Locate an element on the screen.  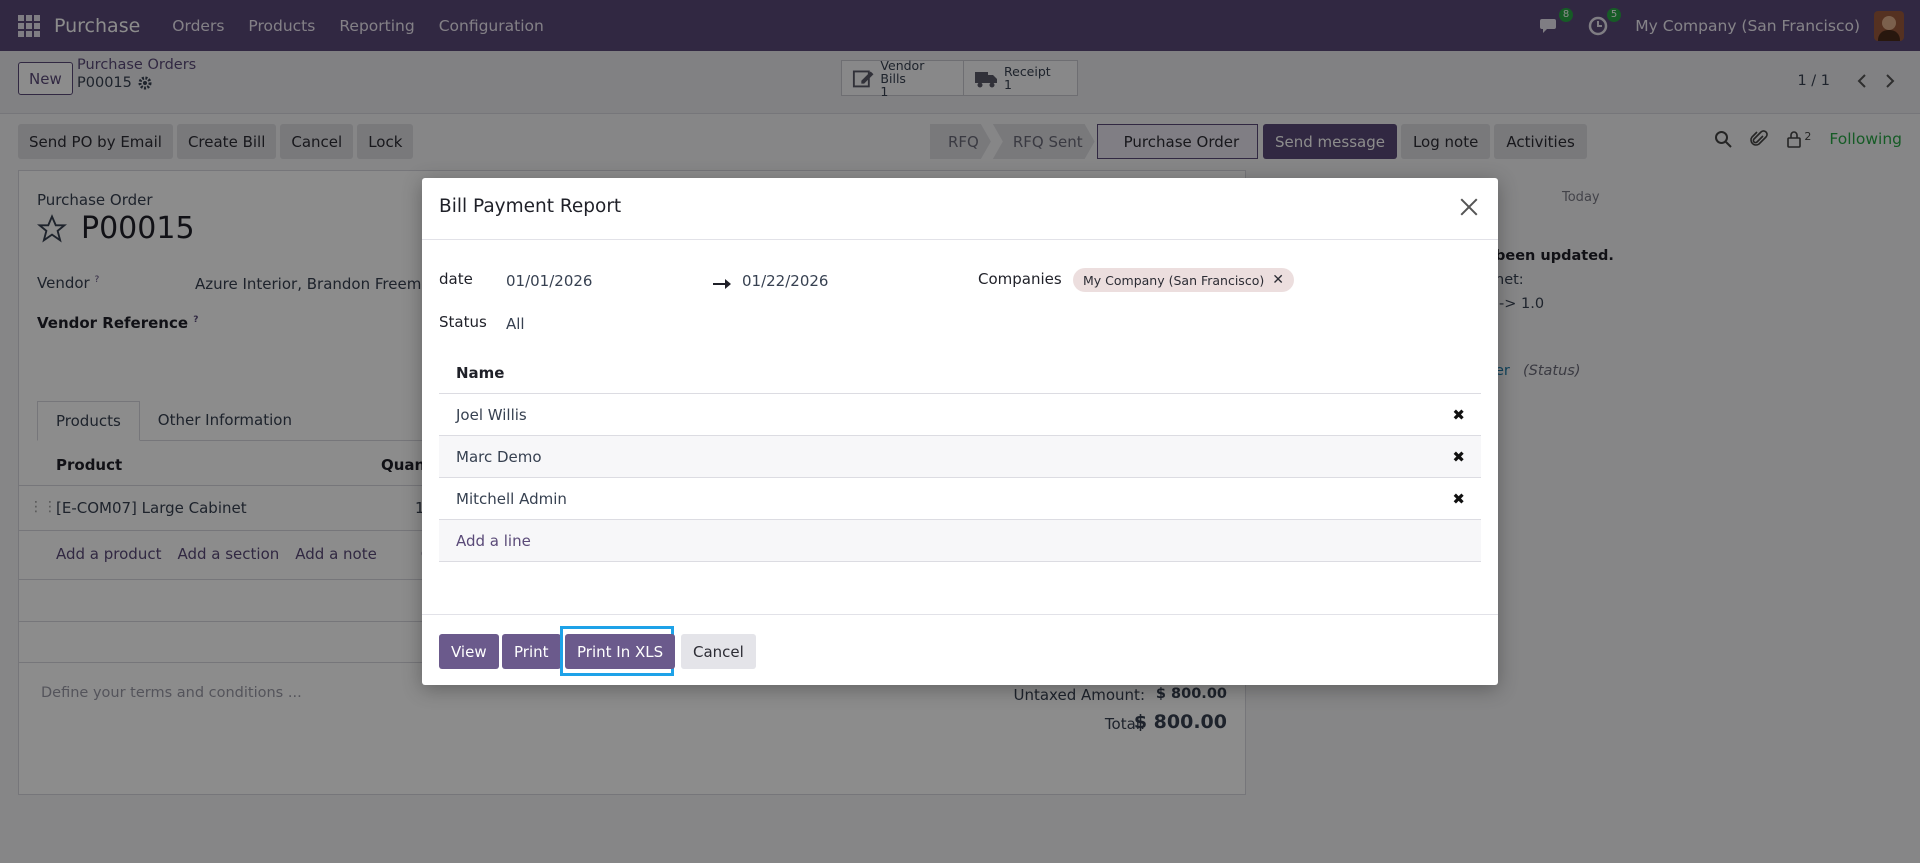
companies-label: Companies is located at coordinates (1020, 279).